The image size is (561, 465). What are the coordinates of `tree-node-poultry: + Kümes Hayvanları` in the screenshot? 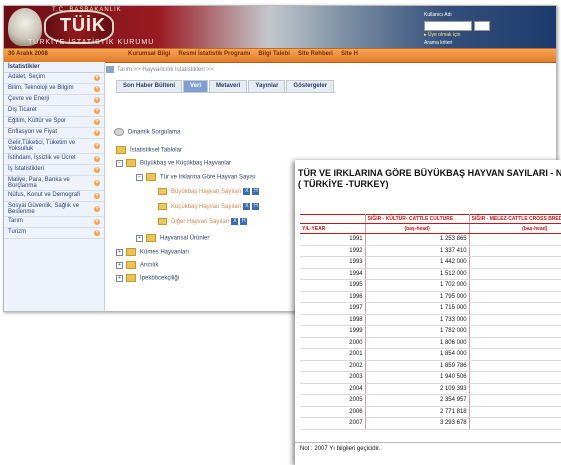 It's located at (152, 252).